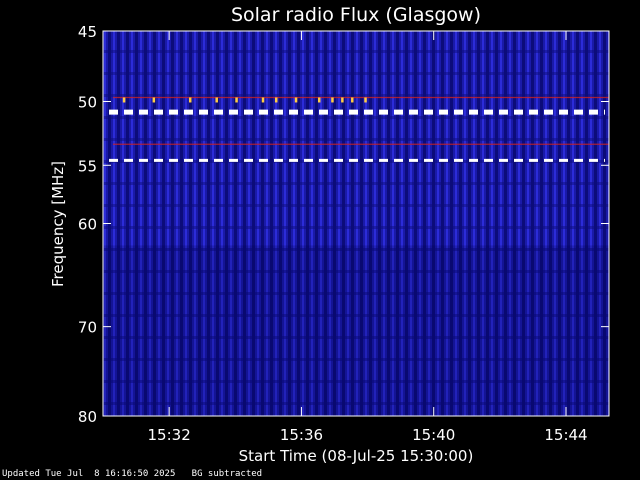 The width and height of the screenshot is (640, 480). Describe the element at coordinates (58, 224) in the screenshot. I see `y-axis-label: Frequency [MHz]` at that location.